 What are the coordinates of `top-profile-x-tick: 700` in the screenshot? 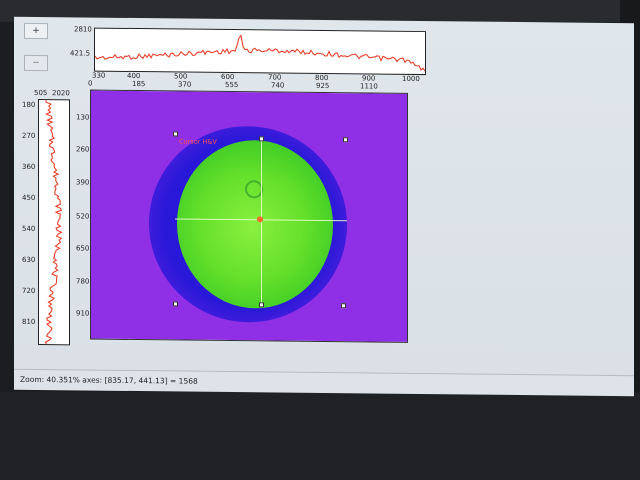 It's located at (275, 77).